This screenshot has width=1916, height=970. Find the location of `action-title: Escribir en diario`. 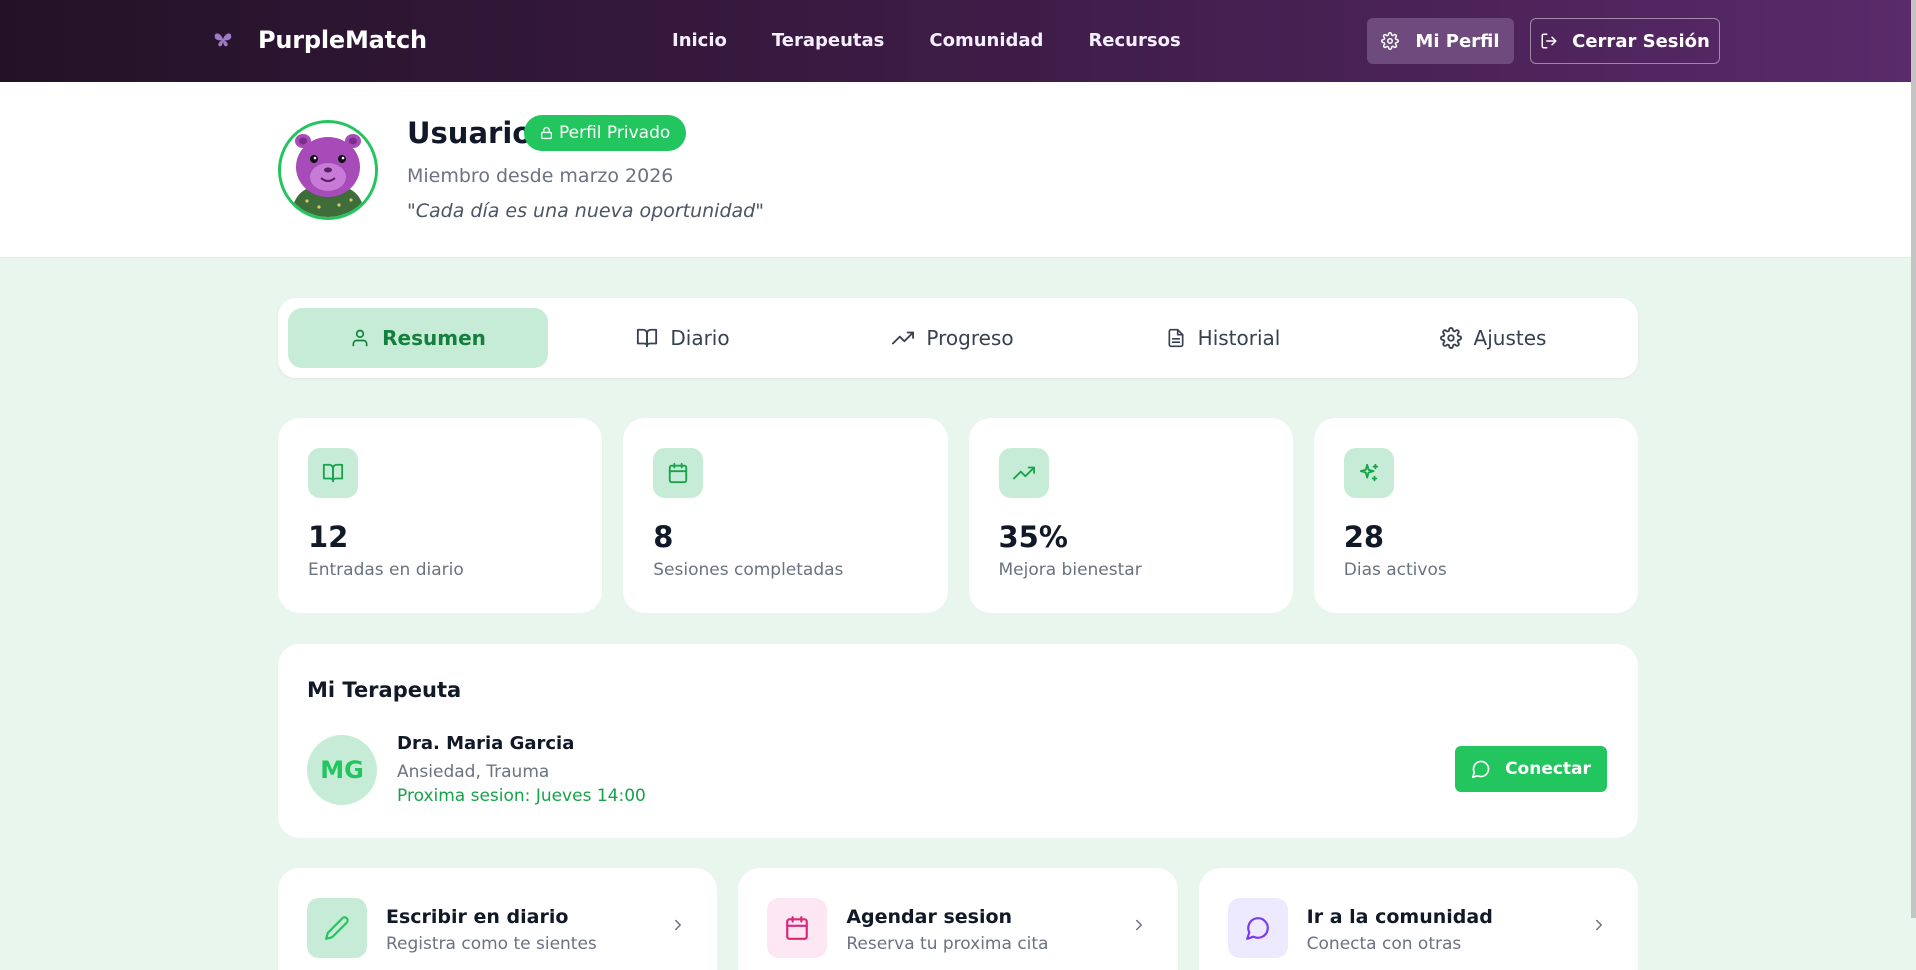

action-title: Escribir en diario is located at coordinates (477, 917).